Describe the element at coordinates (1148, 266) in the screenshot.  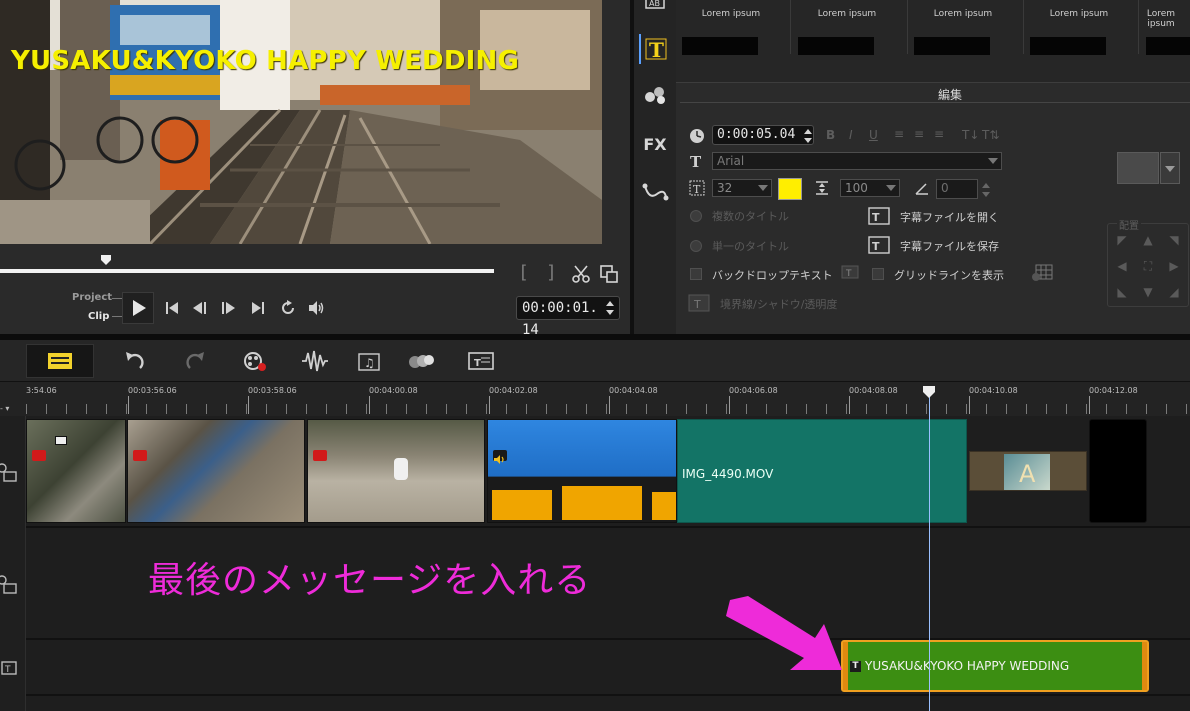
I see `align-center-icon: ⛶` at that location.